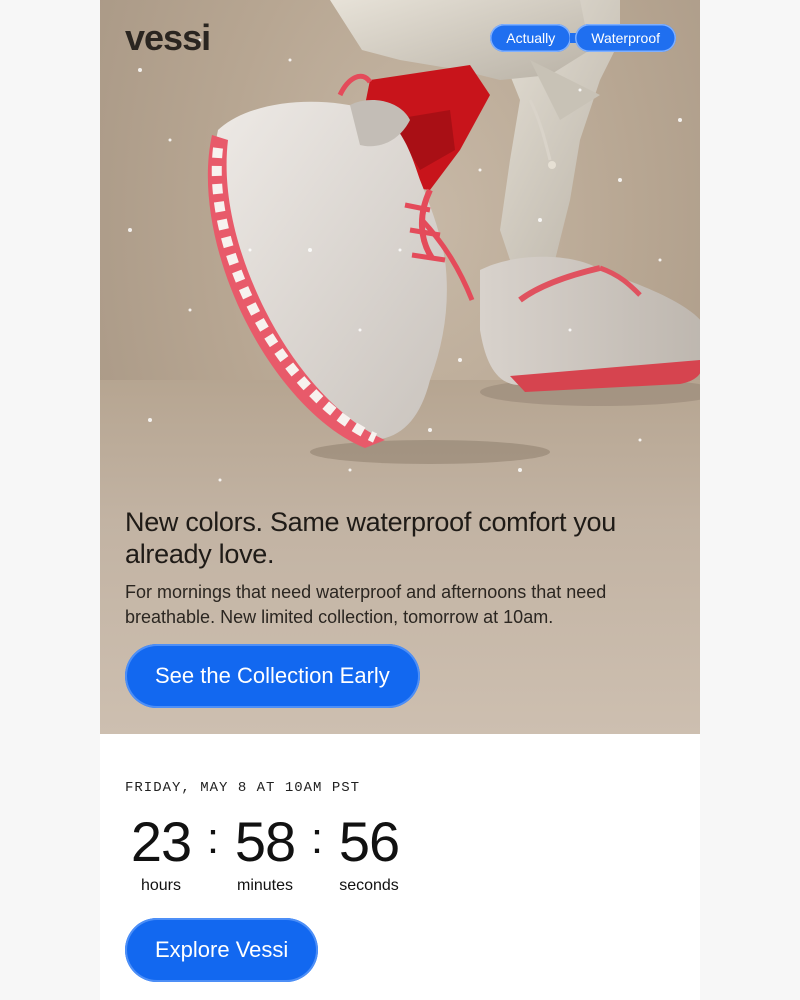 The image size is (800, 1000). Describe the element at coordinates (625, 38) in the screenshot. I see `tag-waterproof: Waterproof` at that location.